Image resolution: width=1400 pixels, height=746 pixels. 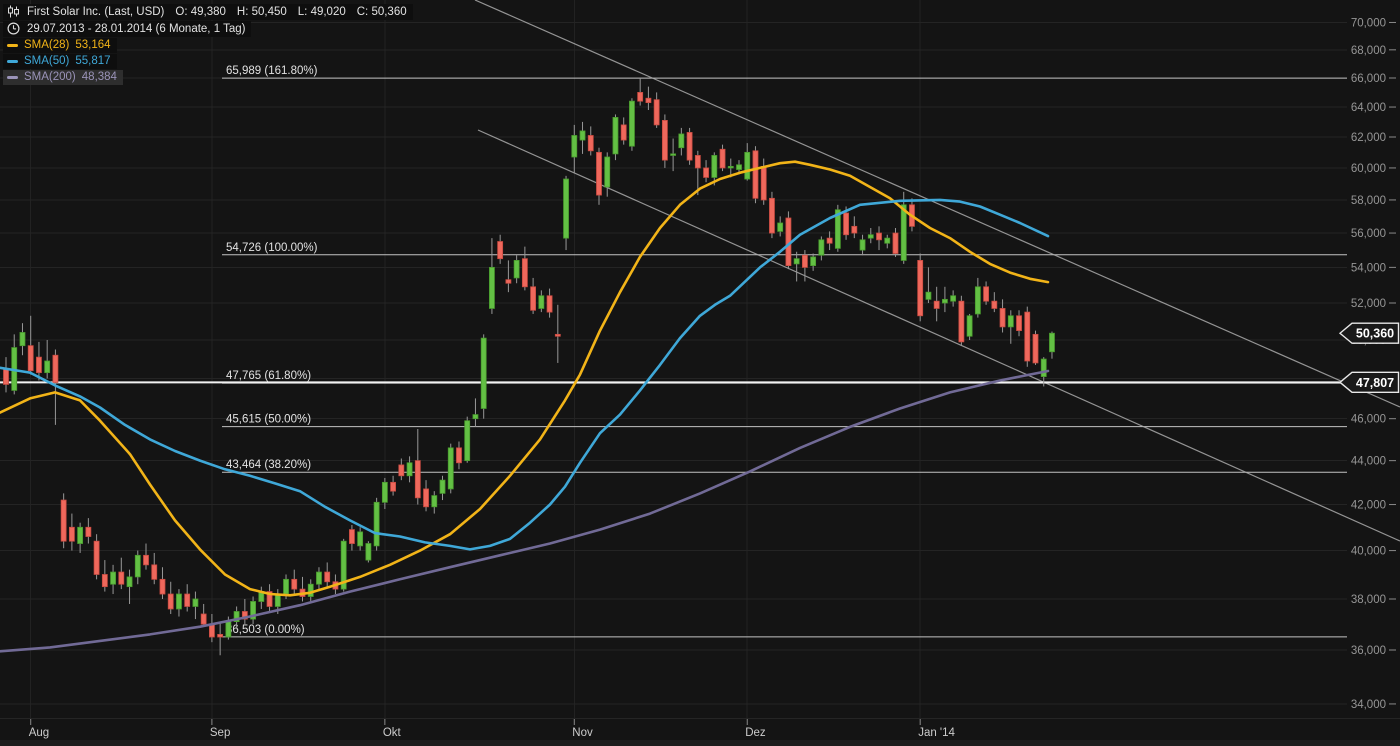 What do you see at coordinates (261, 11) in the screenshot?
I see `high-value: H: 50,450` at bounding box center [261, 11].